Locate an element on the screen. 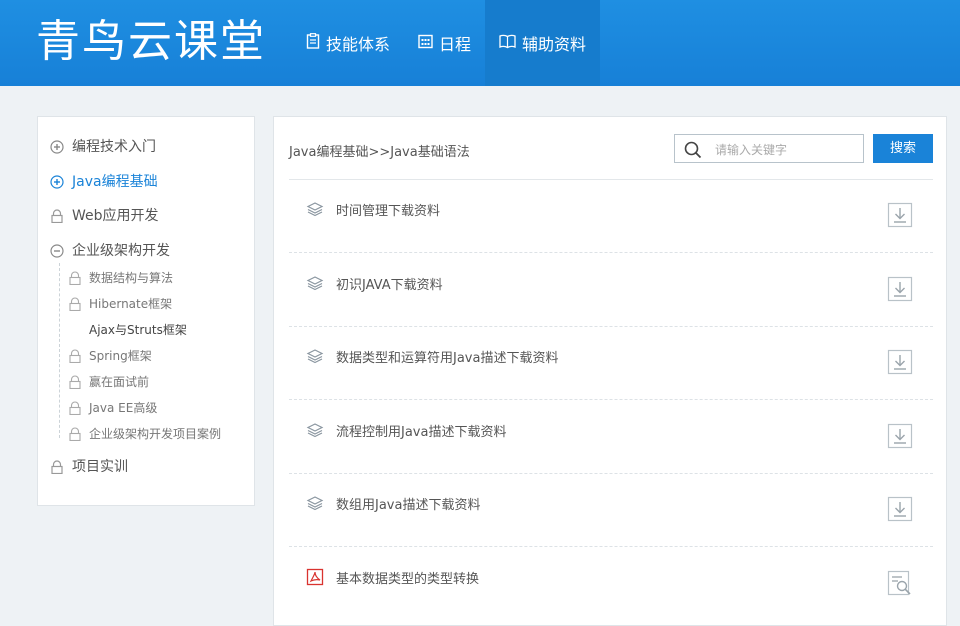 This screenshot has width=960, height=626. nav-label: 技能体系 is located at coordinates (358, 44).